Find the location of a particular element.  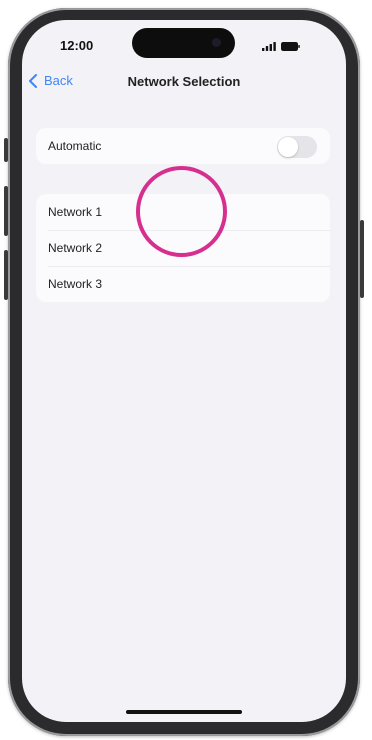

automatic-group: Automatic is located at coordinates (183, 146).